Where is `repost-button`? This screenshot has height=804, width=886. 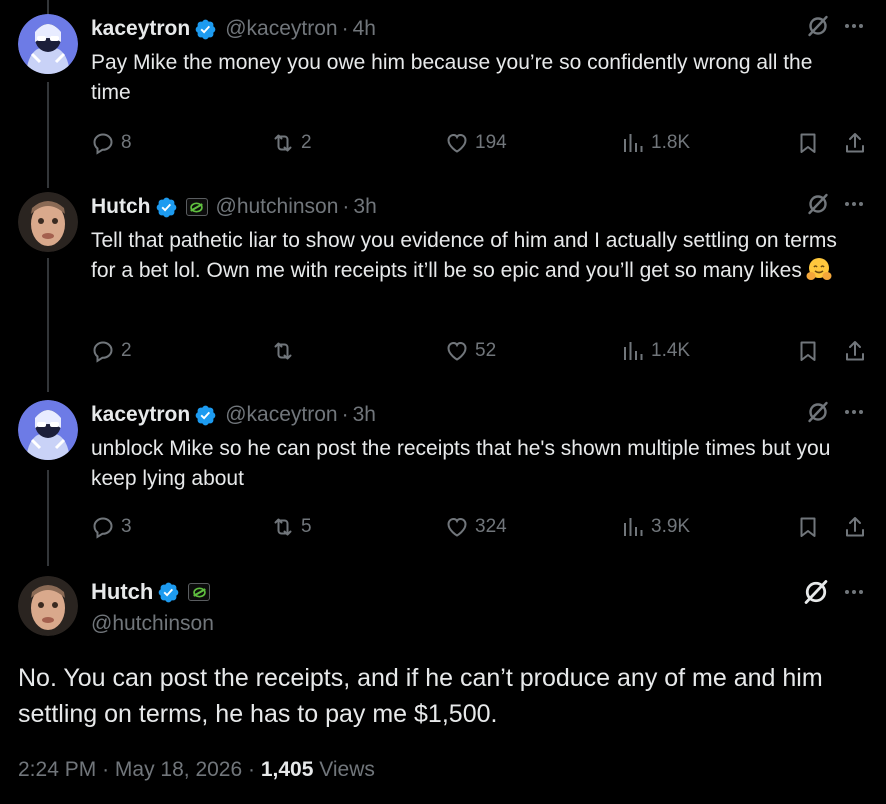 repost-button is located at coordinates (286, 351).